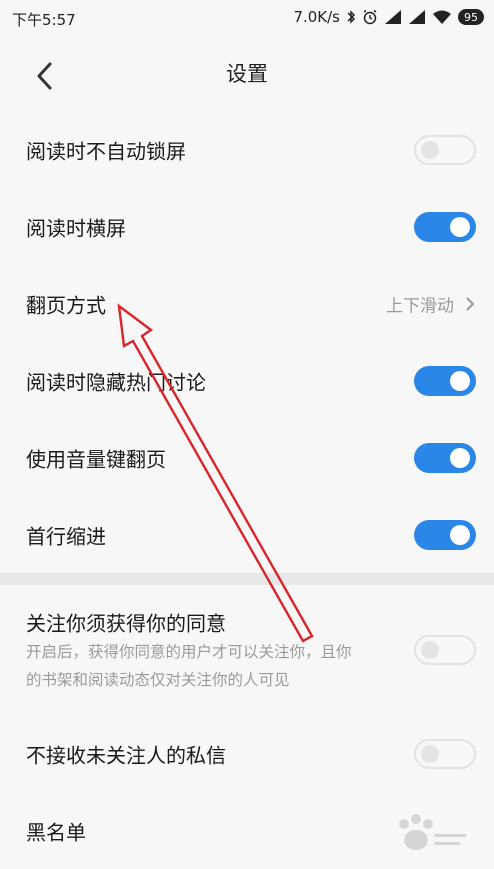 This screenshot has height=869, width=494. I want to click on hide-hot-toggle, so click(445, 380).